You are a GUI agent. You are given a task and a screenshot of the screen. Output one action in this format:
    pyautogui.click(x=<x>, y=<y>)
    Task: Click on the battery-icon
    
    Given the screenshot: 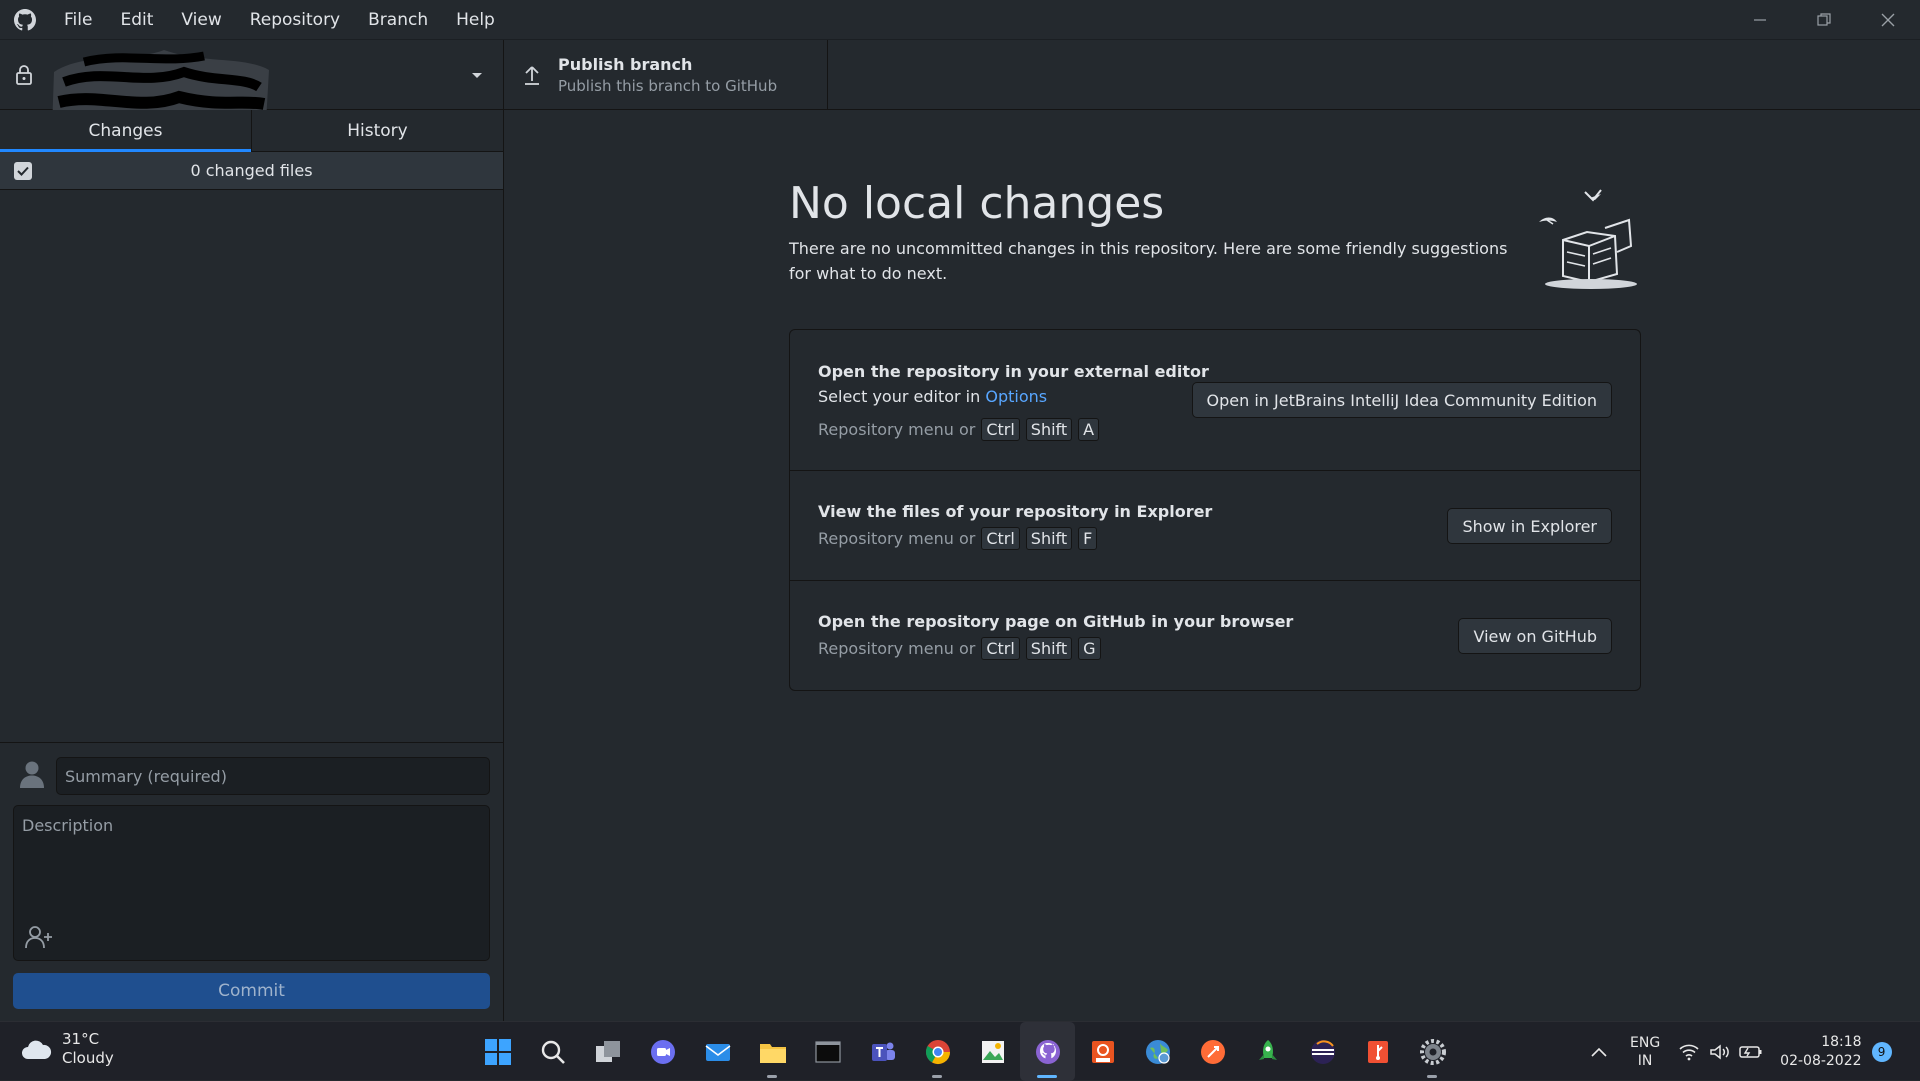 What is the action you would take?
    pyautogui.click(x=1751, y=1052)
    